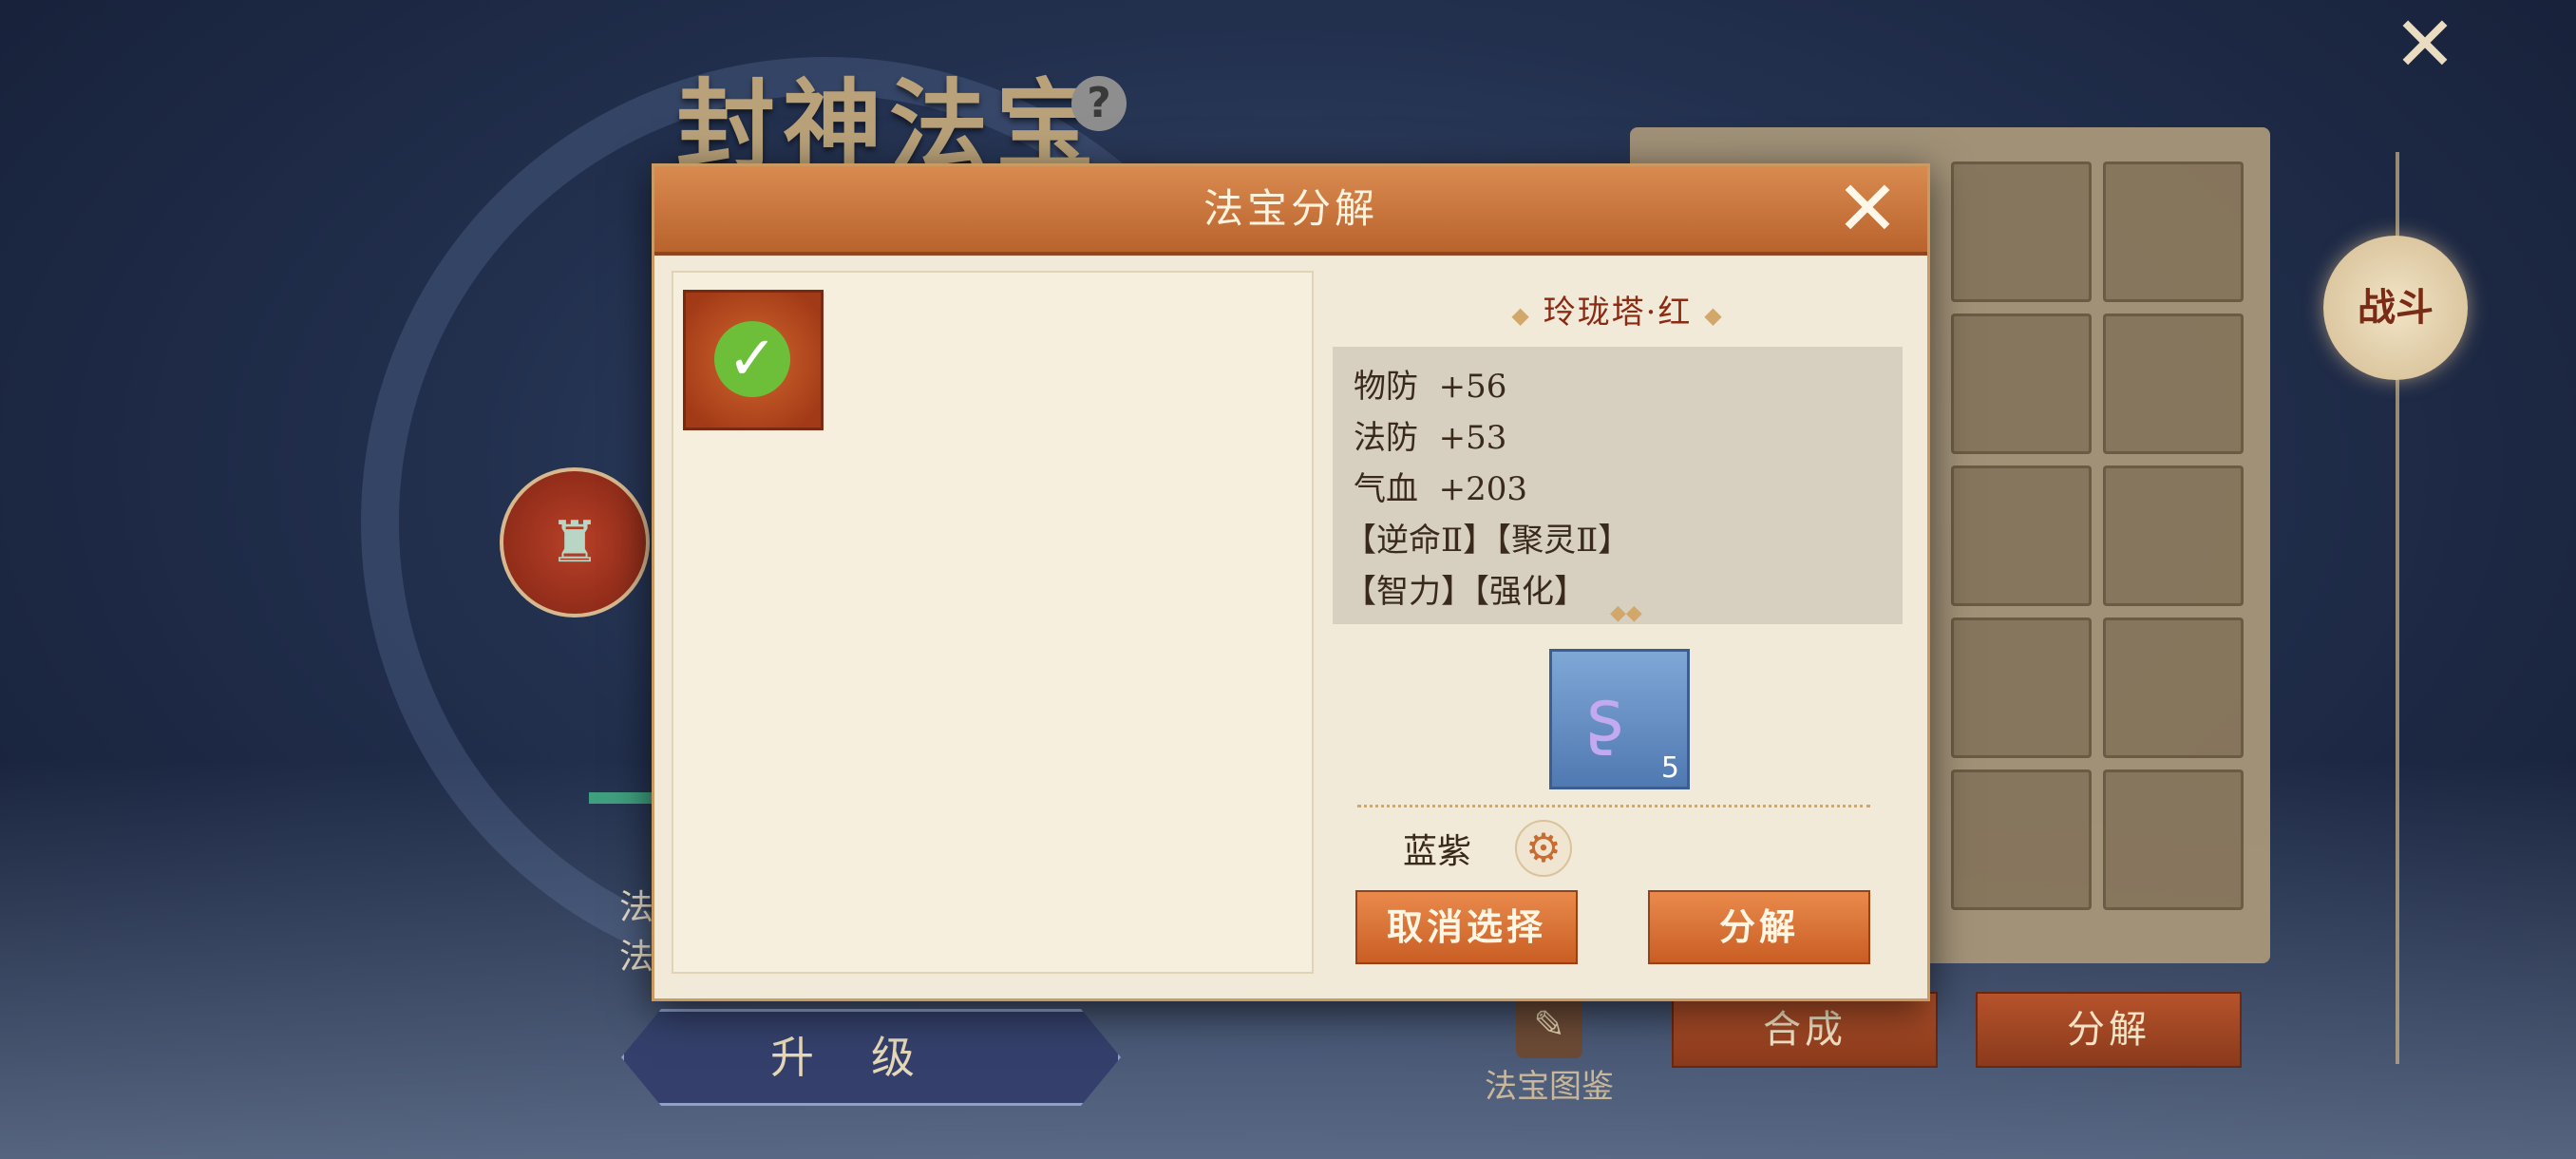 This screenshot has width=2576, height=1159. Describe the element at coordinates (1472, 387) in the screenshot. I see `stat-value: +56` at that location.